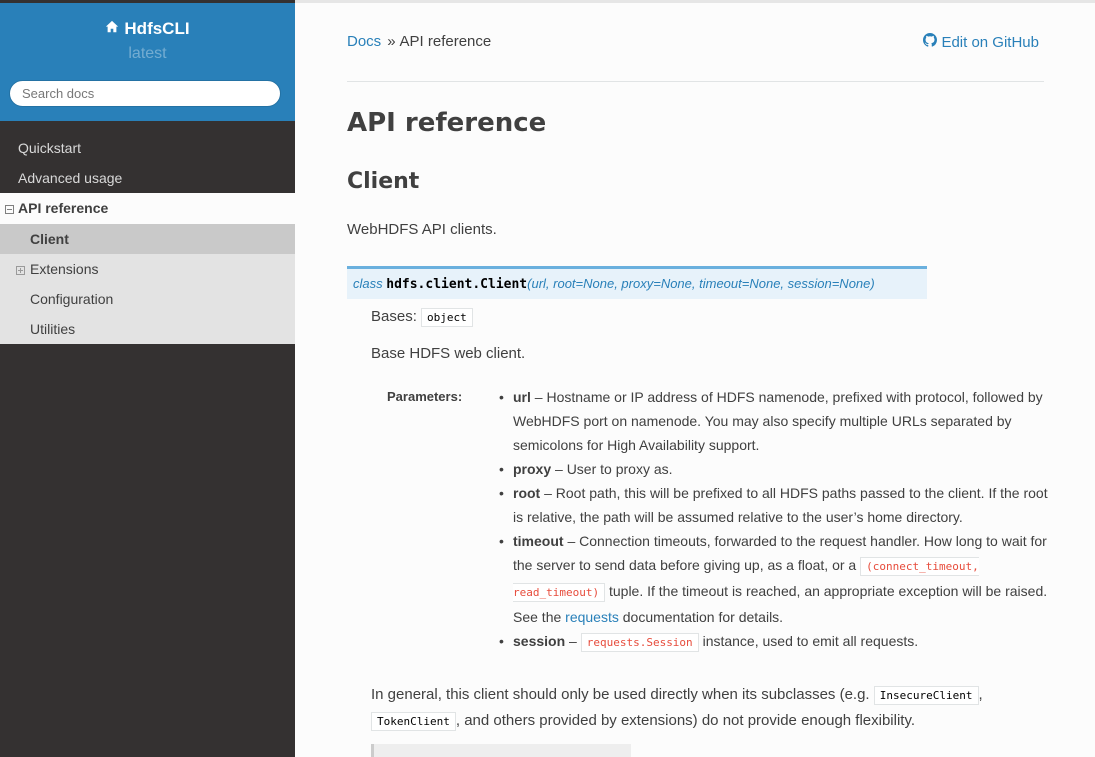 This screenshot has width=1095, height=757. What do you see at coordinates (157, 28) in the screenshot?
I see `brand-name: HdfsCLI` at bounding box center [157, 28].